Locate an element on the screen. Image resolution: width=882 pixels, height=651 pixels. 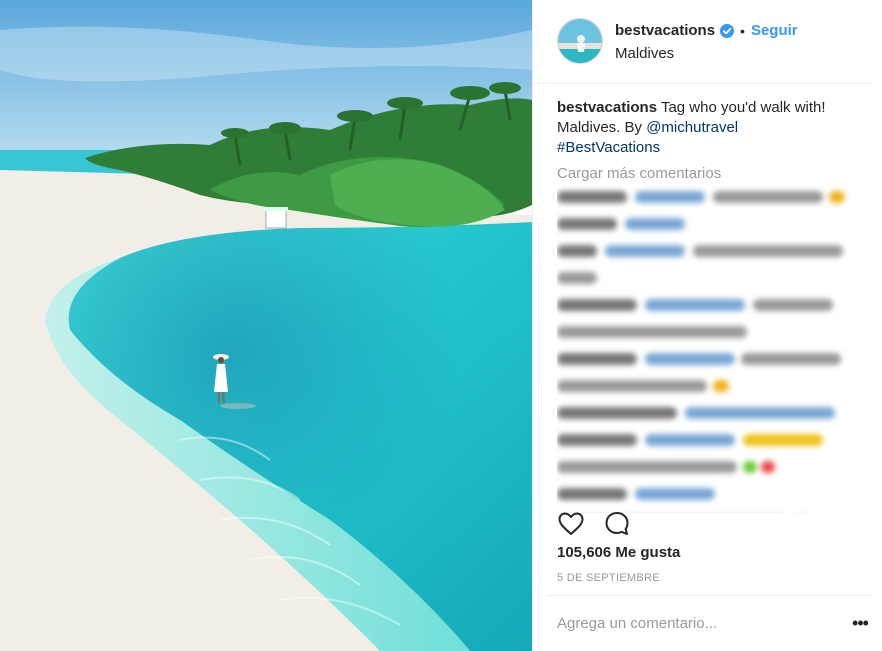
caption-username: bestvacations is located at coordinates (607, 107).